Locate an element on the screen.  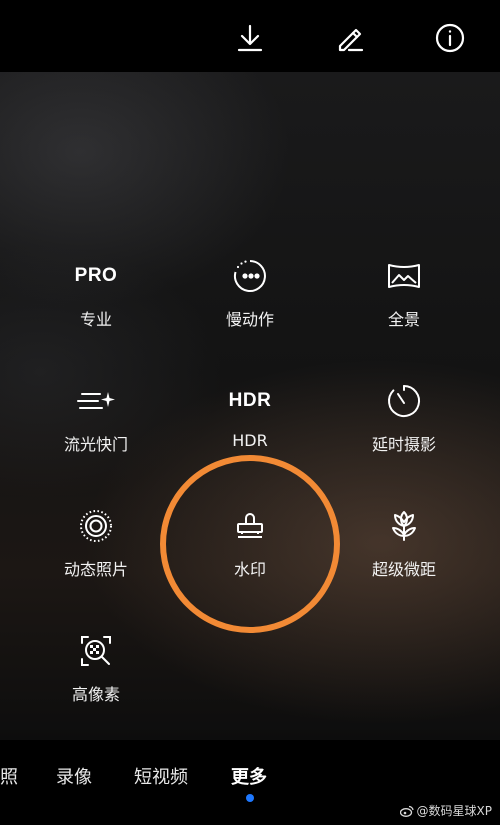
flower-icon is located at coordinates (404, 526).